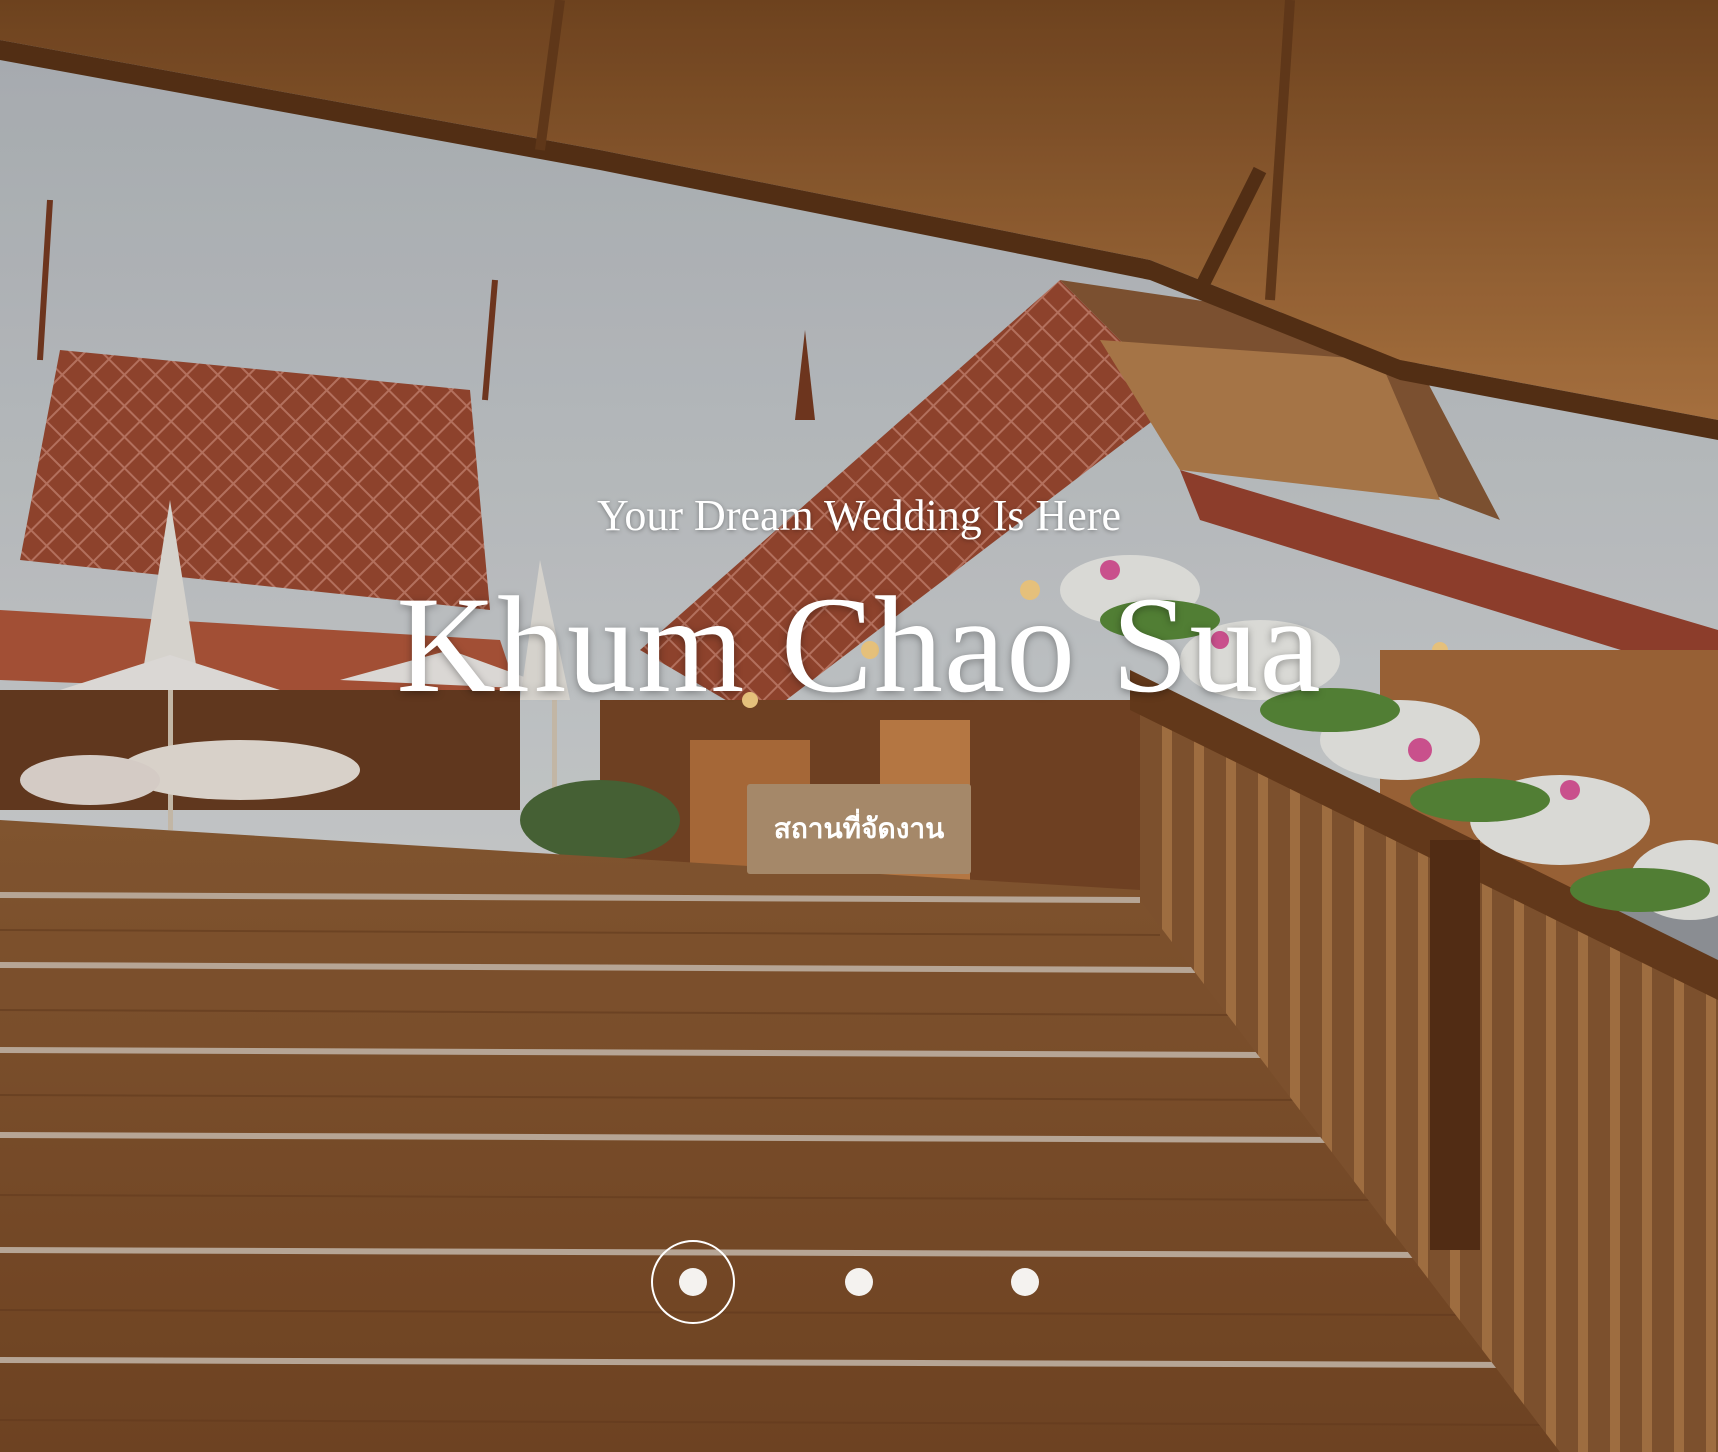 The image size is (1718, 1452). I want to click on venue-button: สถานที่จัดงาน, so click(859, 829).